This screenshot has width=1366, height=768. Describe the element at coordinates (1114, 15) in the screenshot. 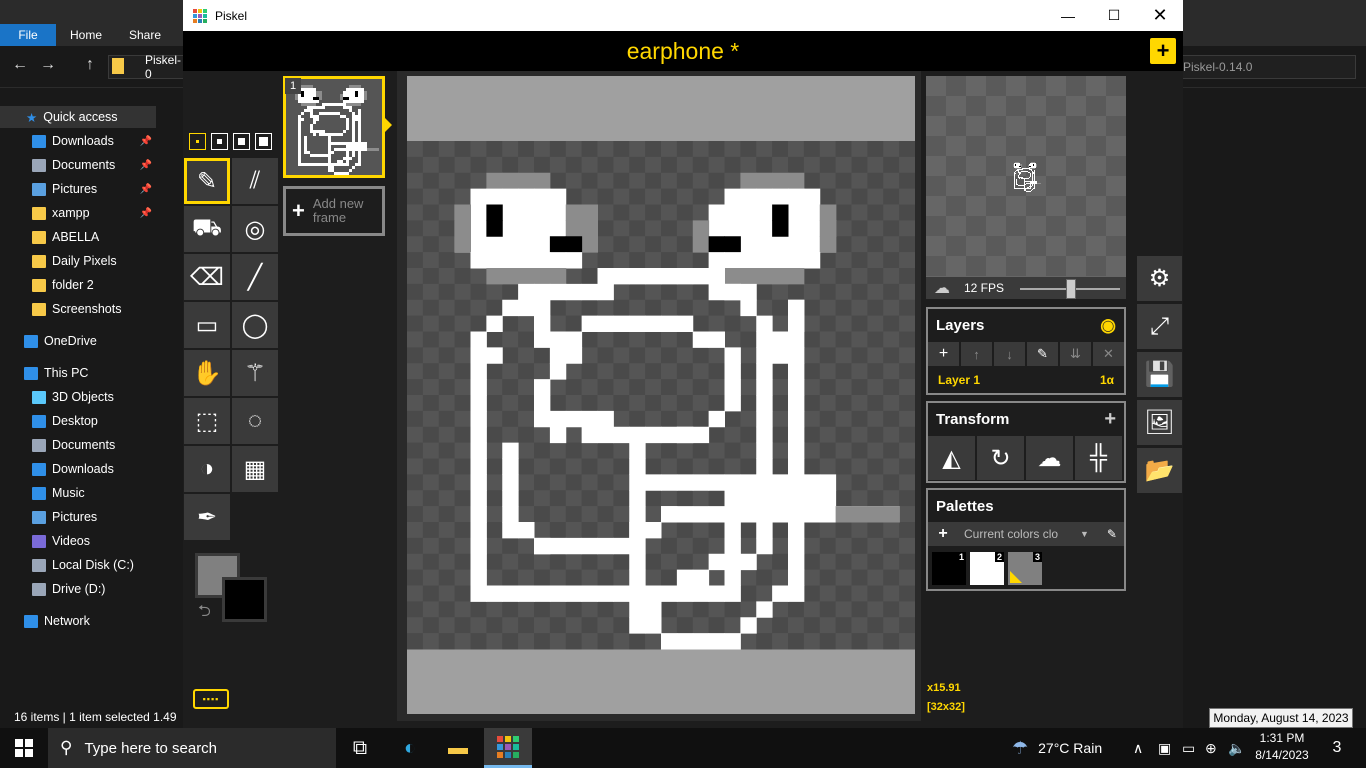

I see `maximize-button: ☐` at that location.